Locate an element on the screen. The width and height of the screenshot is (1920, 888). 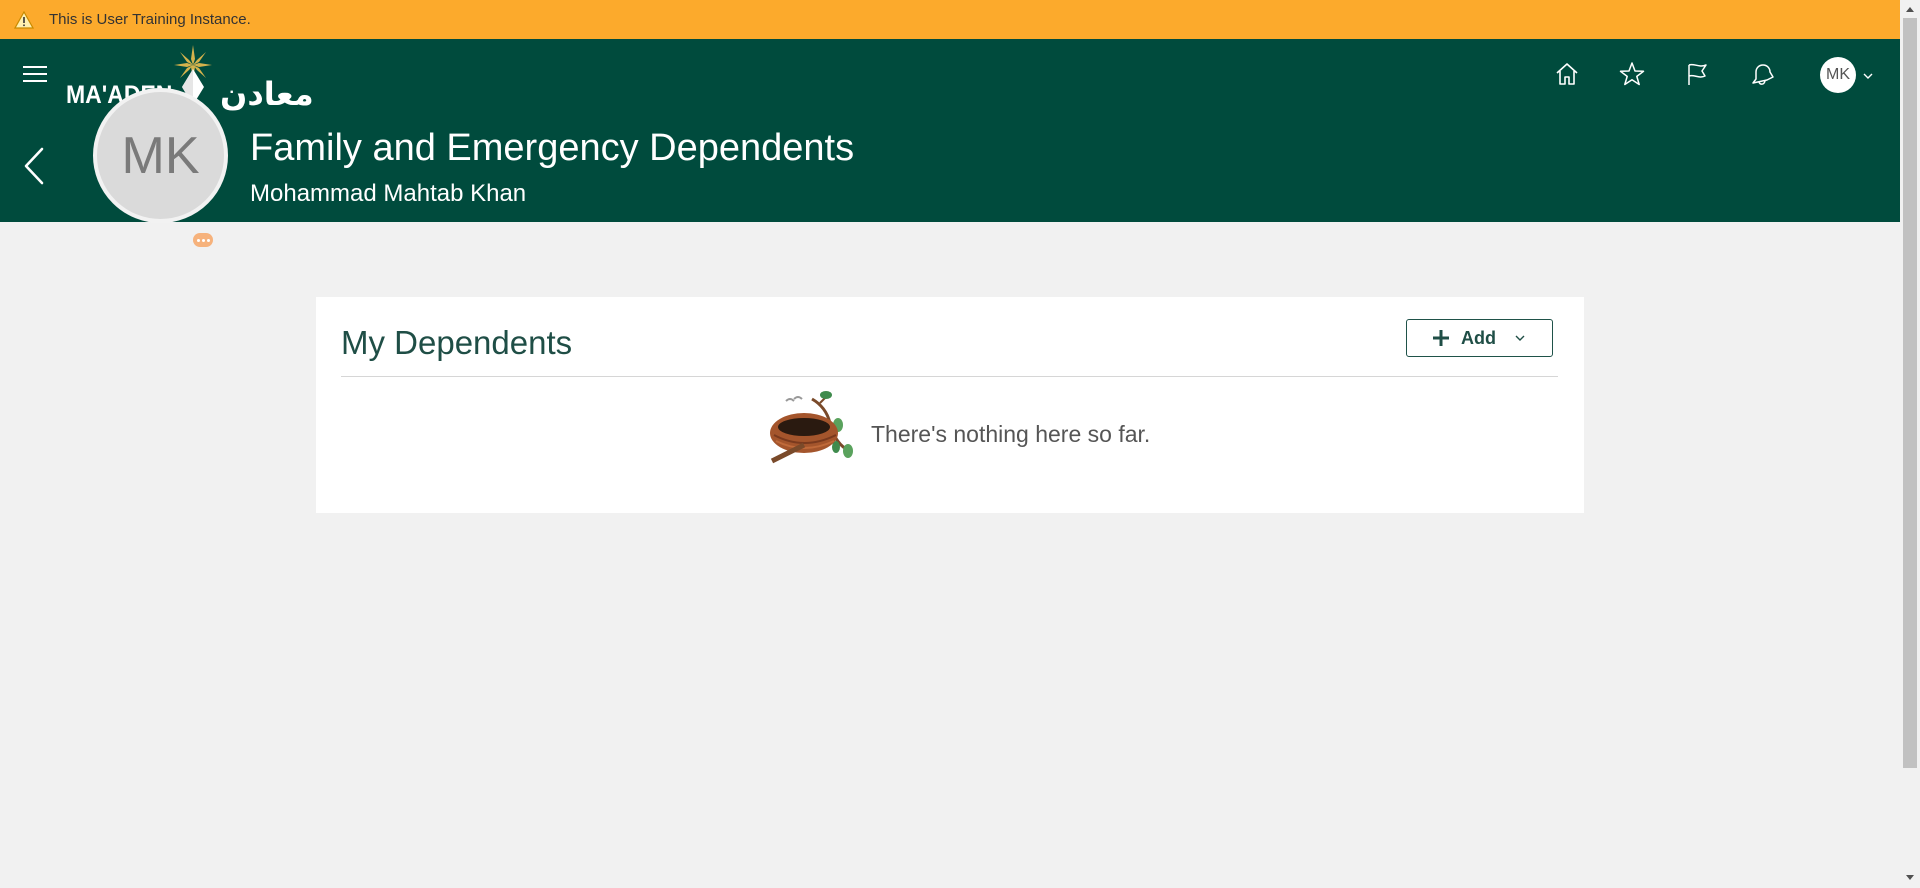
add-button: Add is located at coordinates (1479, 338).